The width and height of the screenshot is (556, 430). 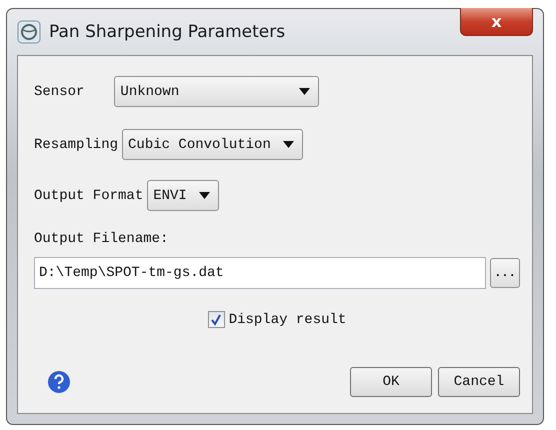 What do you see at coordinates (479, 382) in the screenshot?
I see `dialog-button: Cancel` at bounding box center [479, 382].